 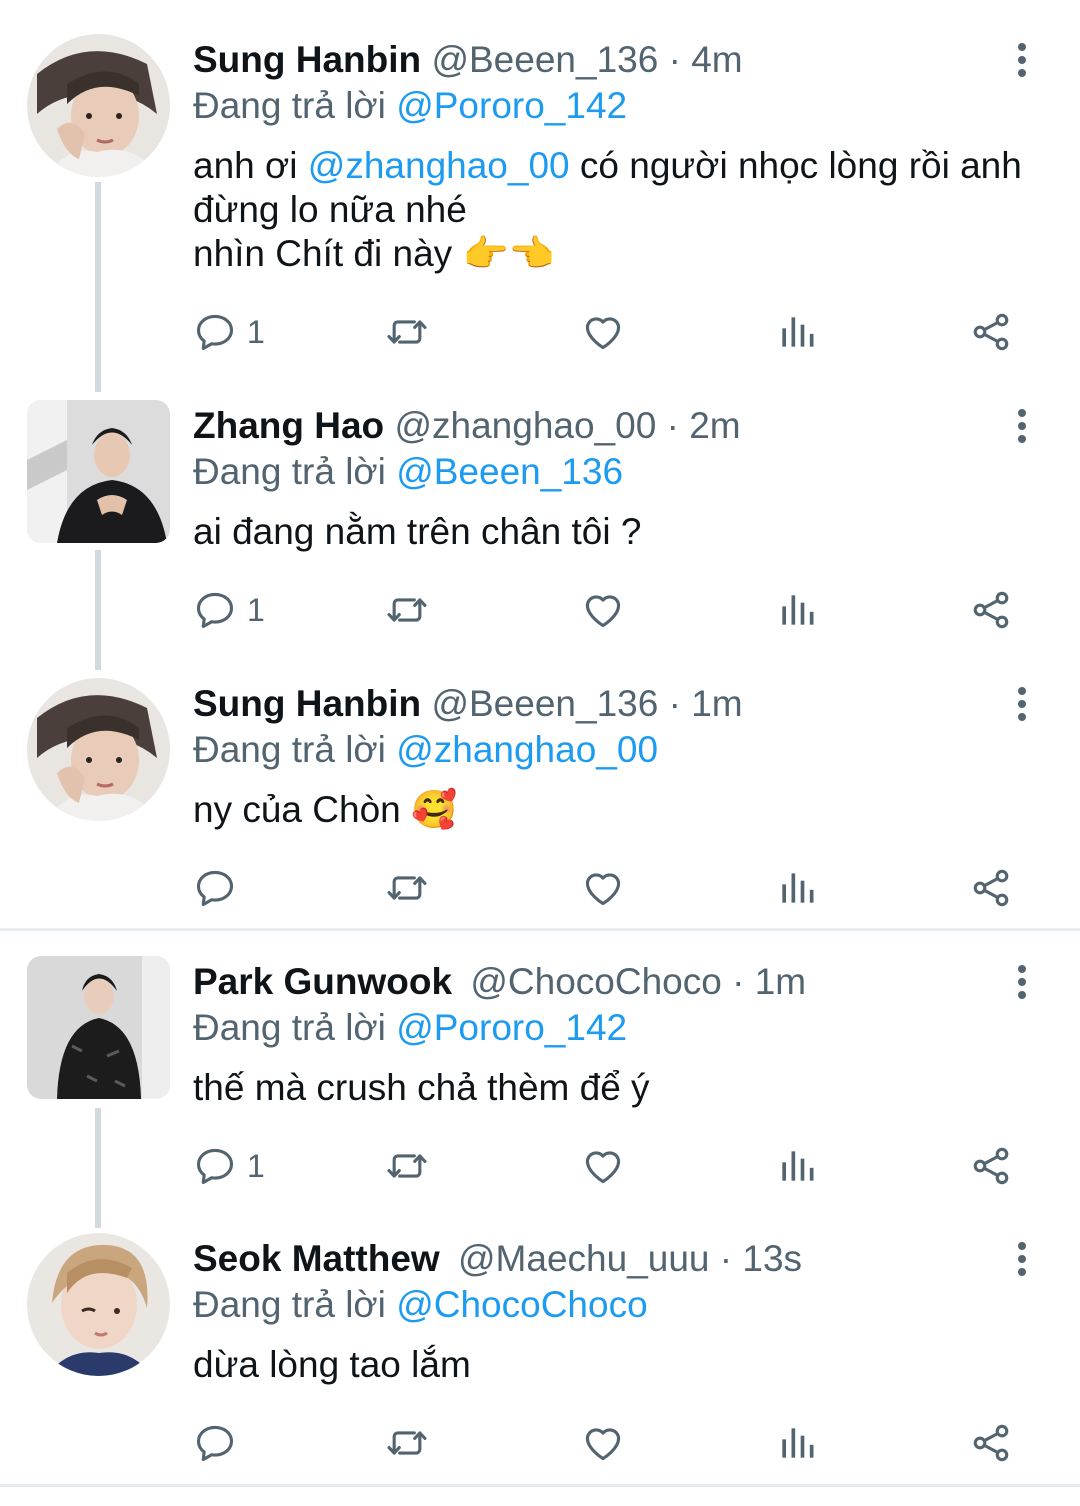 I want to click on replying-to: Đang trả lời @Beeen_136, so click(x=408, y=472).